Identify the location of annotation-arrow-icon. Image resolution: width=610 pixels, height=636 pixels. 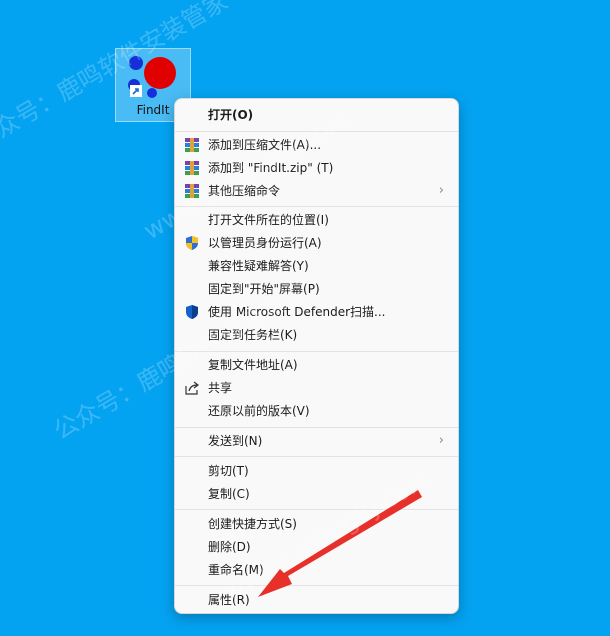
(340, 543).